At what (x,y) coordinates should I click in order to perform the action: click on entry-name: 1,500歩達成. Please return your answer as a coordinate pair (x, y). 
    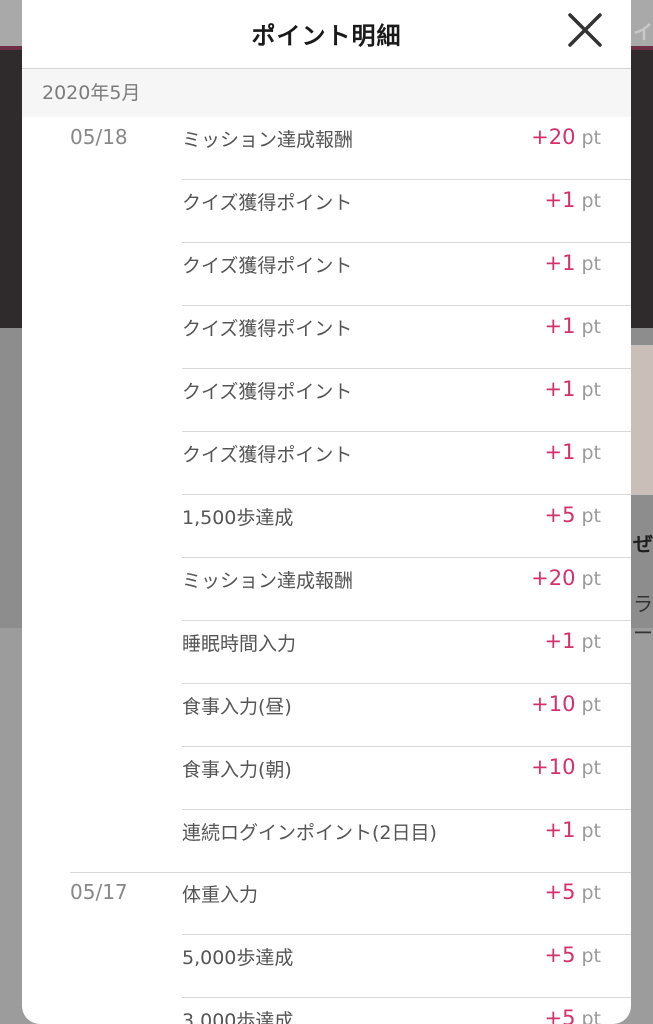
    Looking at the image, I should click on (238, 518).